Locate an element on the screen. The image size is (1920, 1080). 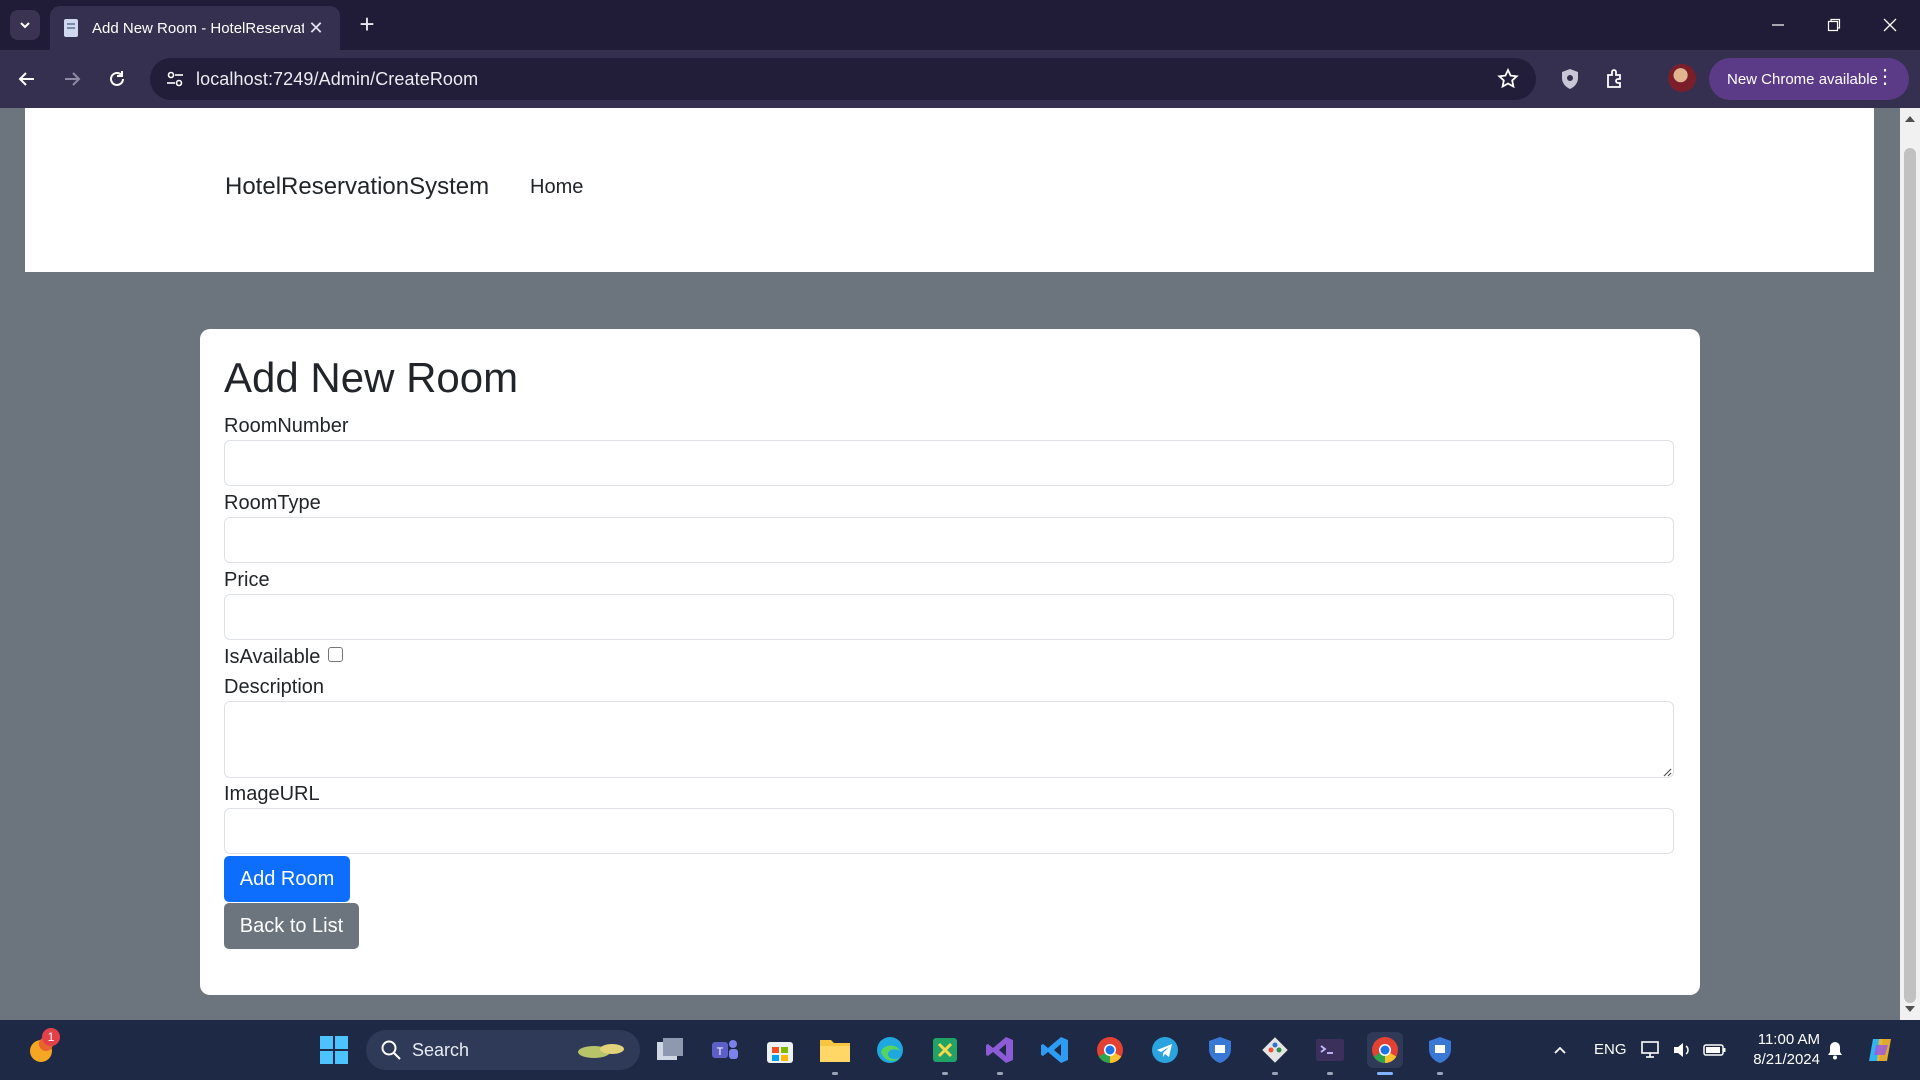
arrow-right-icon is located at coordinates (73, 79).